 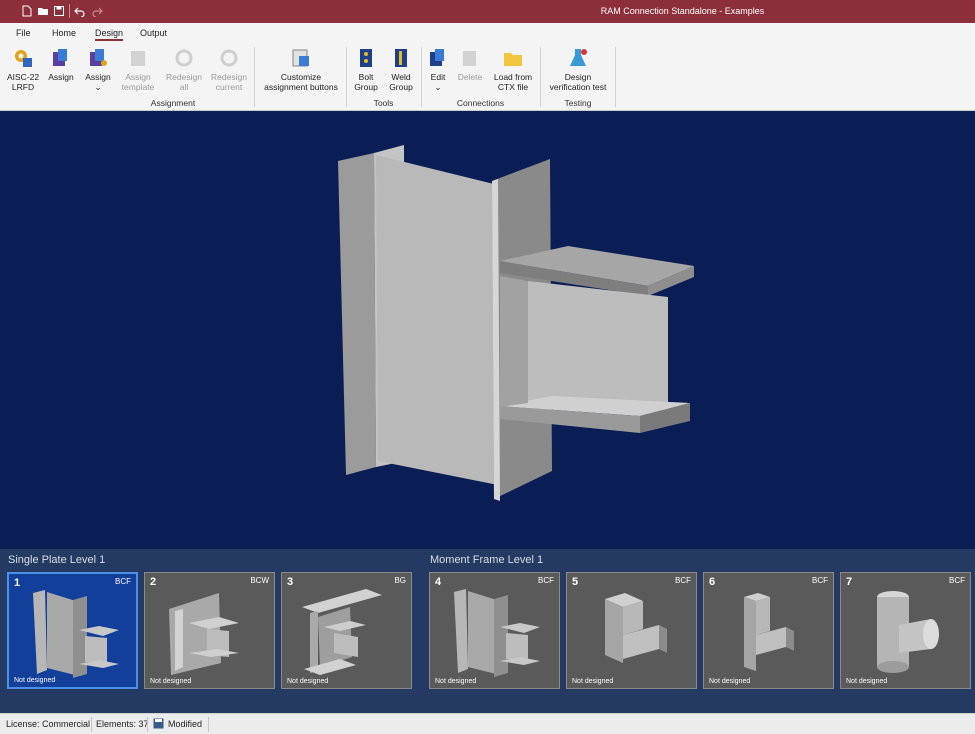 I want to click on connection-card-3: 3 BG Not designed, so click(x=346, y=630).